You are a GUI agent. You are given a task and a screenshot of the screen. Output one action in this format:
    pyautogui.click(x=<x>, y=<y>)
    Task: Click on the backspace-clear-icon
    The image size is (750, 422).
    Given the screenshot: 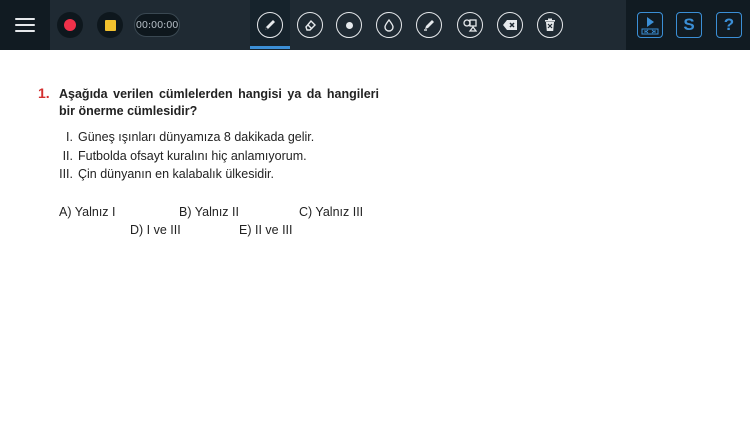 What is the action you would take?
    pyautogui.click(x=510, y=25)
    